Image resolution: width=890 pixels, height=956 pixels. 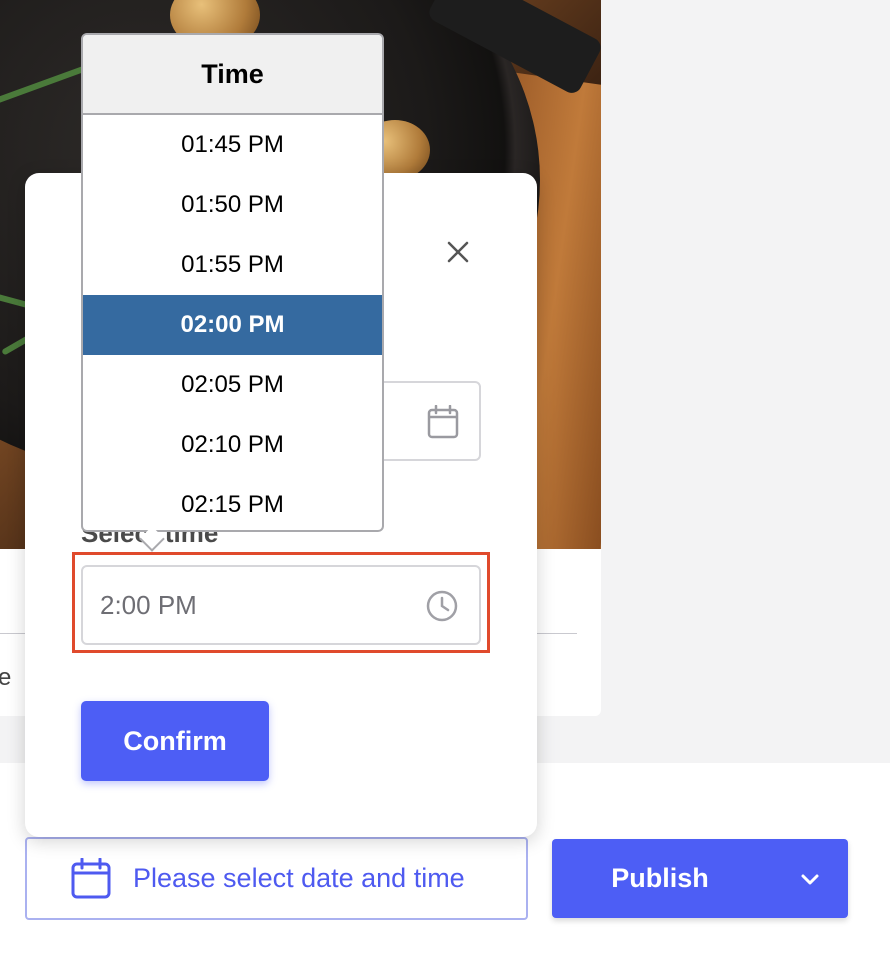 I want to click on time-option: 01:55 PM, so click(x=232, y=265).